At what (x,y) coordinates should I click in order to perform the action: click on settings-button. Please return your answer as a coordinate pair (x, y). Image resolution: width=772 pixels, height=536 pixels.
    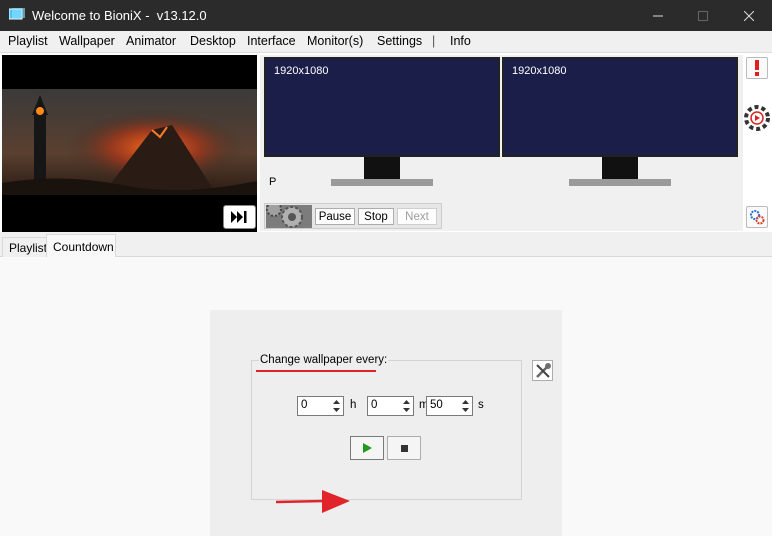
    Looking at the image, I should click on (757, 217).